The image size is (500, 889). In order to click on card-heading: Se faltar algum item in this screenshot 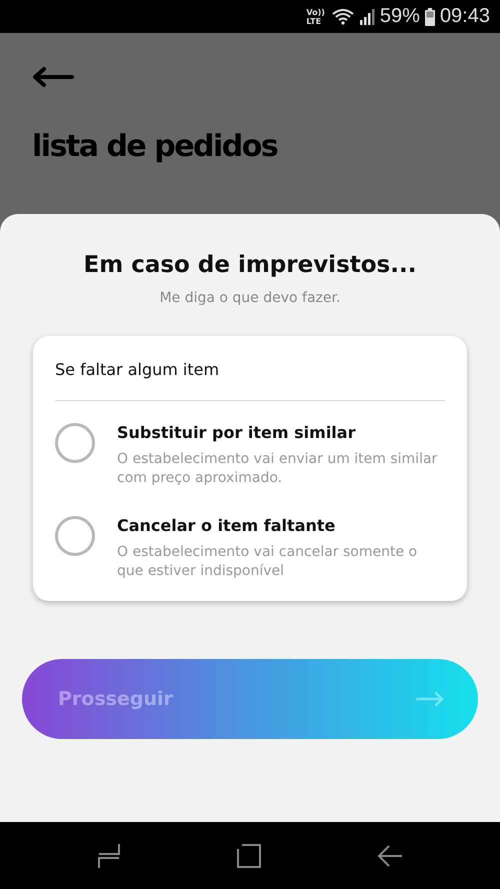, I will do `click(137, 369)`.